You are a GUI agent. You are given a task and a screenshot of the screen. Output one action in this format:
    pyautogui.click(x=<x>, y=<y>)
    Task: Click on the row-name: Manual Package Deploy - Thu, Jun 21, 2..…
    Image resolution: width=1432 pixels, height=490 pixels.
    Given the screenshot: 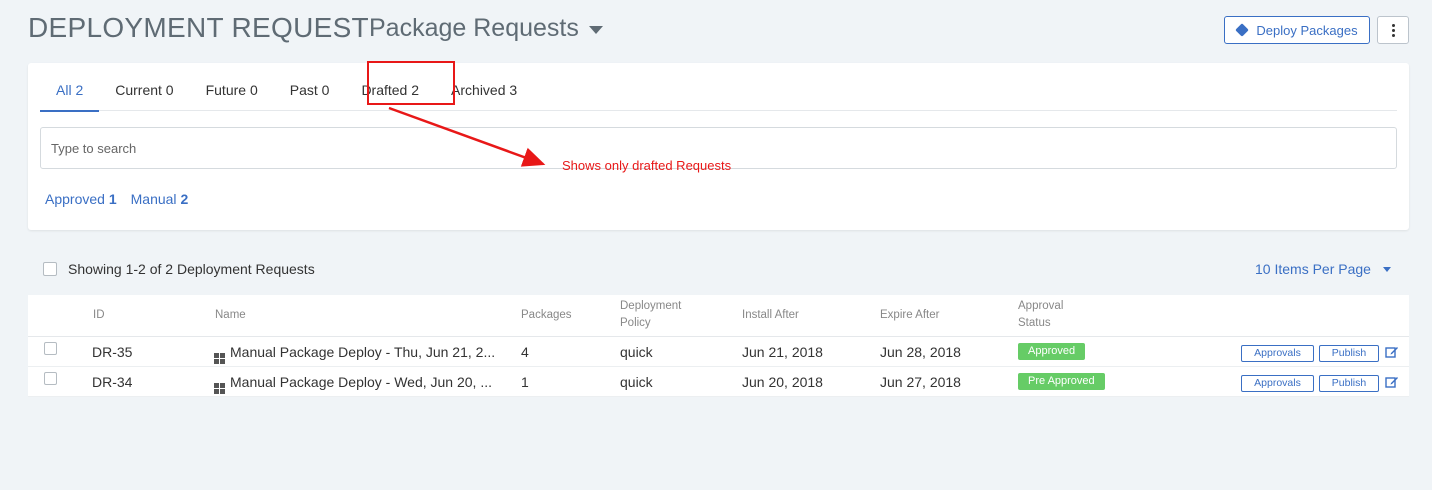 What is the action you would take?
    pyautogui.click(x=364, y=354)
    